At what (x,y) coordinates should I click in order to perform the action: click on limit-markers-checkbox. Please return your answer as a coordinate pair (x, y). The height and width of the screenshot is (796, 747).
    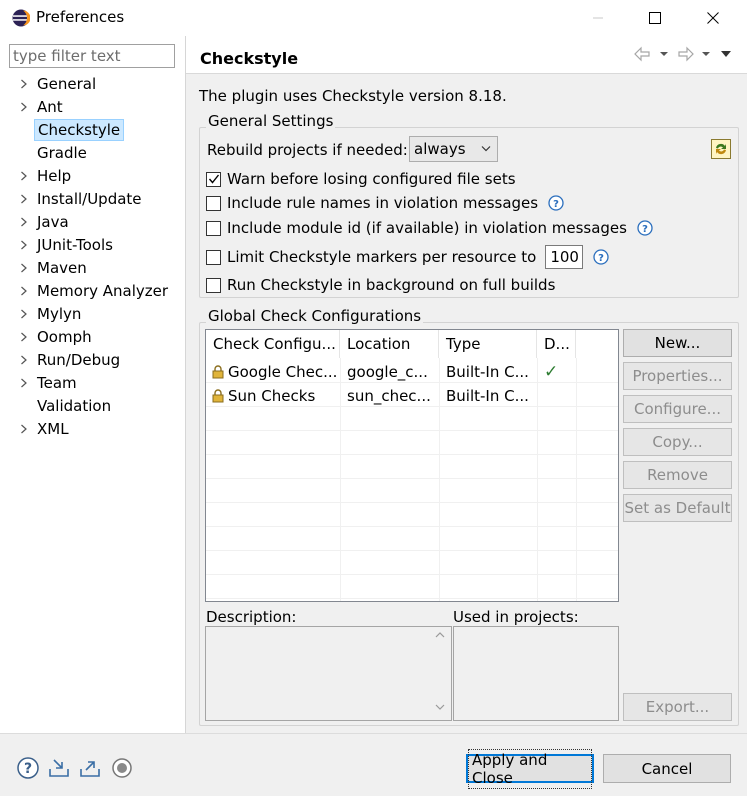
    Looking at the image, I should click on (213, 257).